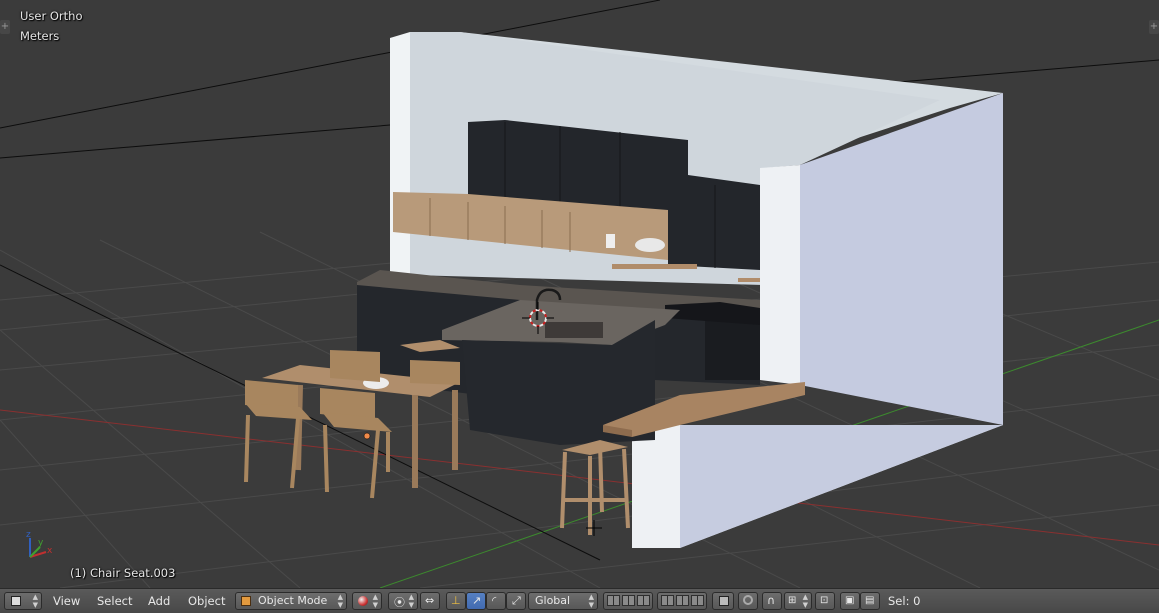 This screenshot has width=1159, height=613. I want to click on rotate-manipulator-button: ◜, so click(496, 601).